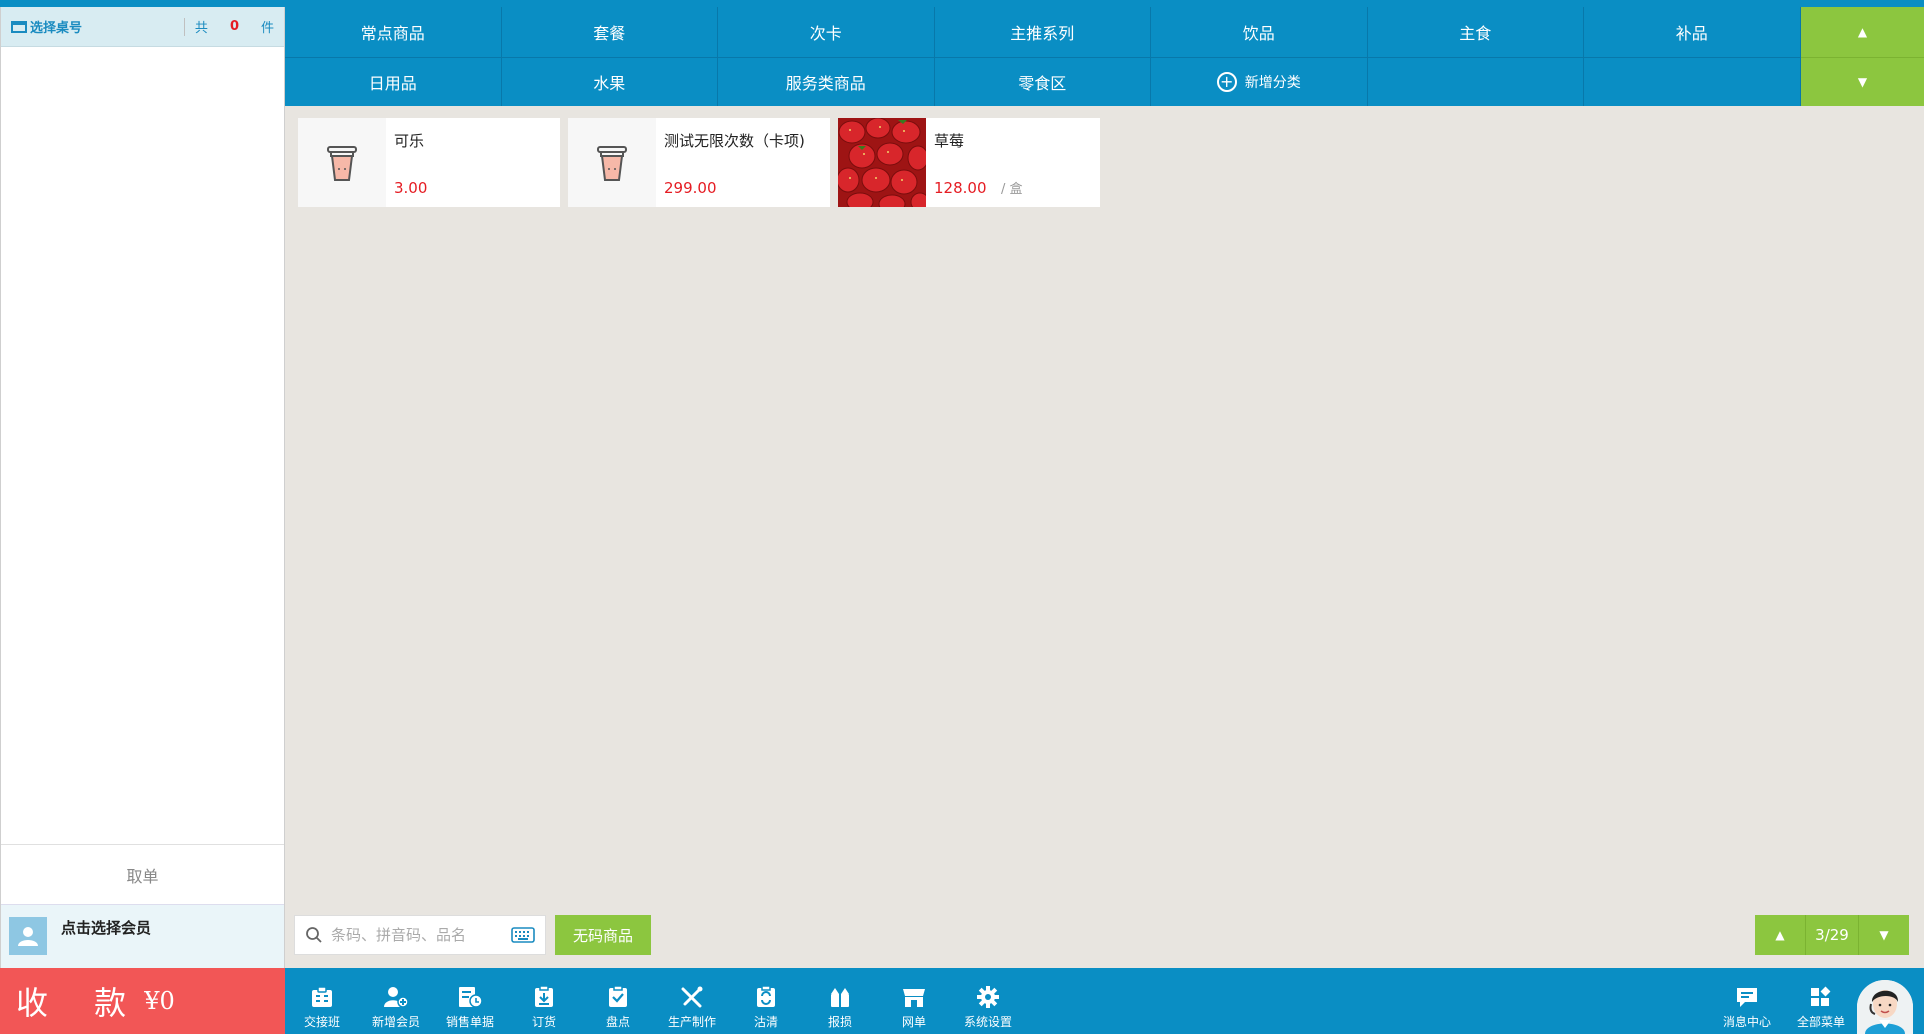  I want to click on order-header: 选择桌号 共 0 件, so click(142, 27).